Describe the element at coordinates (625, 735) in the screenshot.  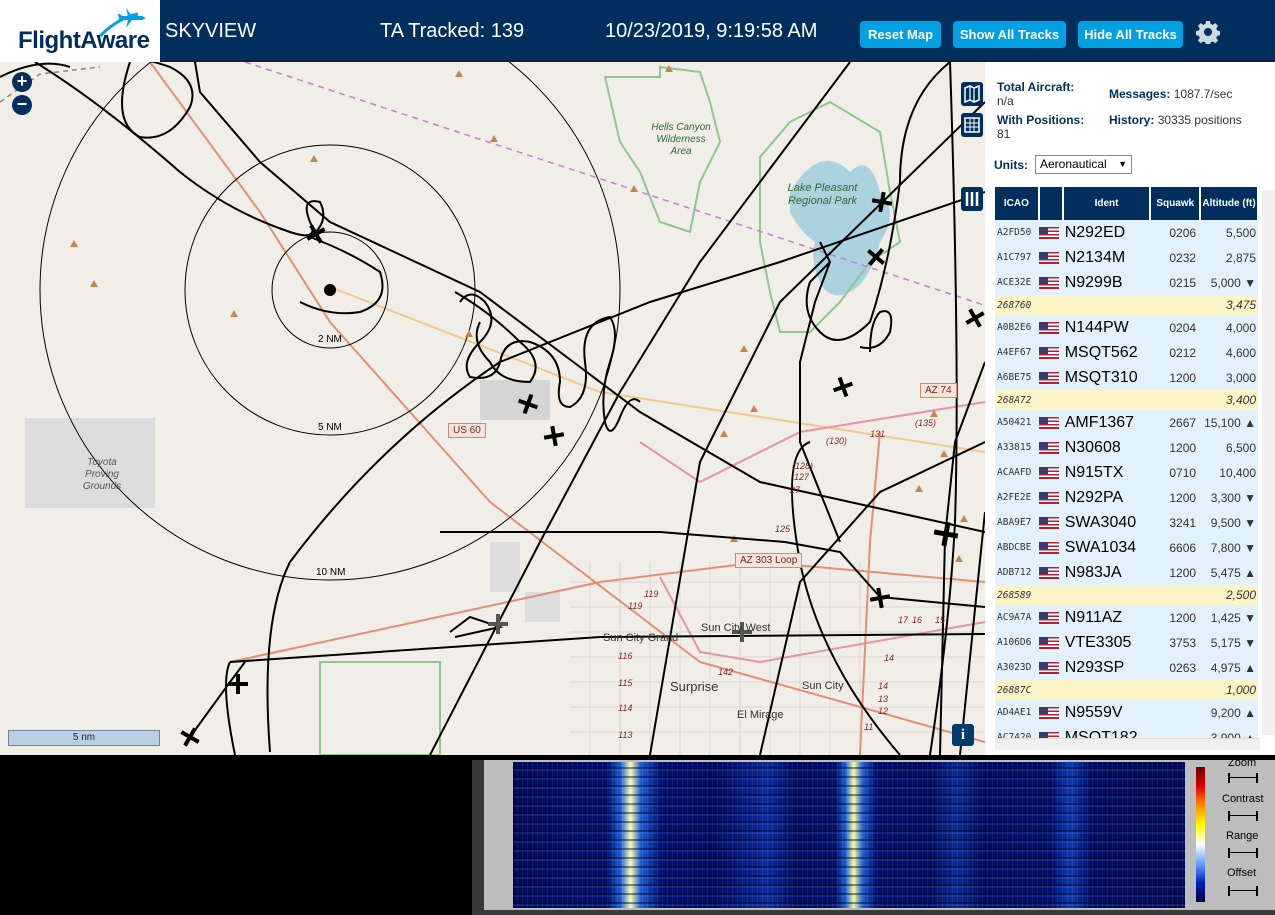
I see `exit-number: 113` at that location.